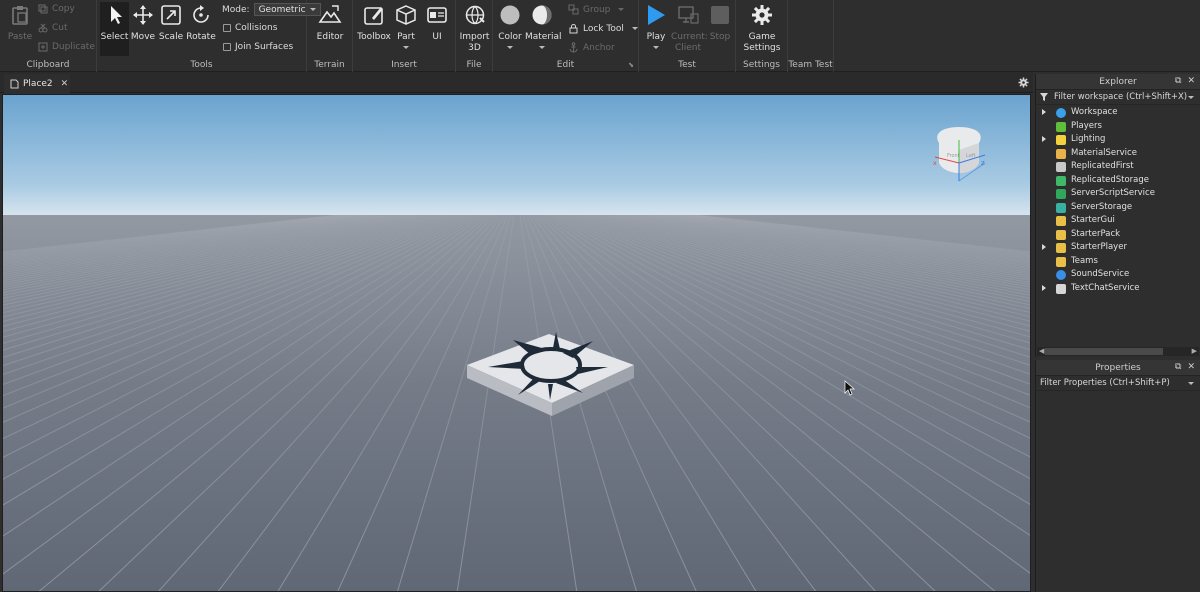  I want to click on explorer-item-serverscriptservice: ServerScriptService, so click(1118, 194).